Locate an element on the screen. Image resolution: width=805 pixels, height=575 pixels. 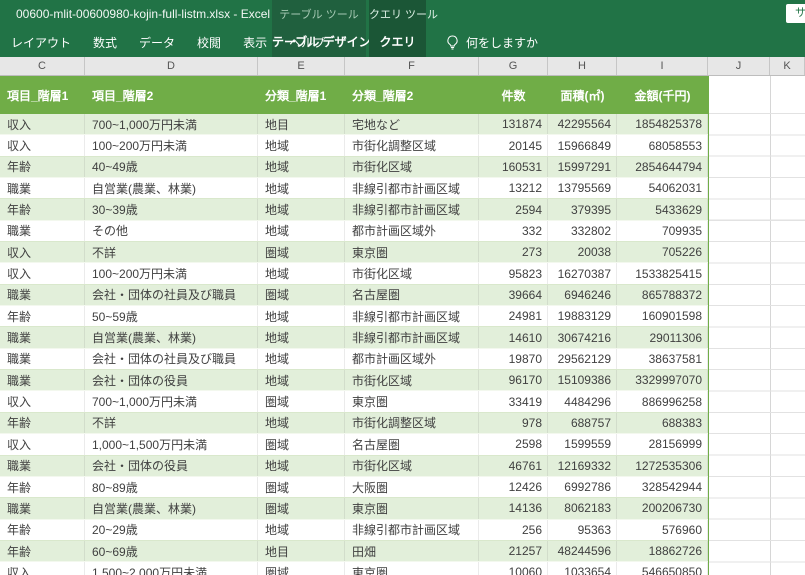
column-header-c: C is located at coordinates (42, 66).